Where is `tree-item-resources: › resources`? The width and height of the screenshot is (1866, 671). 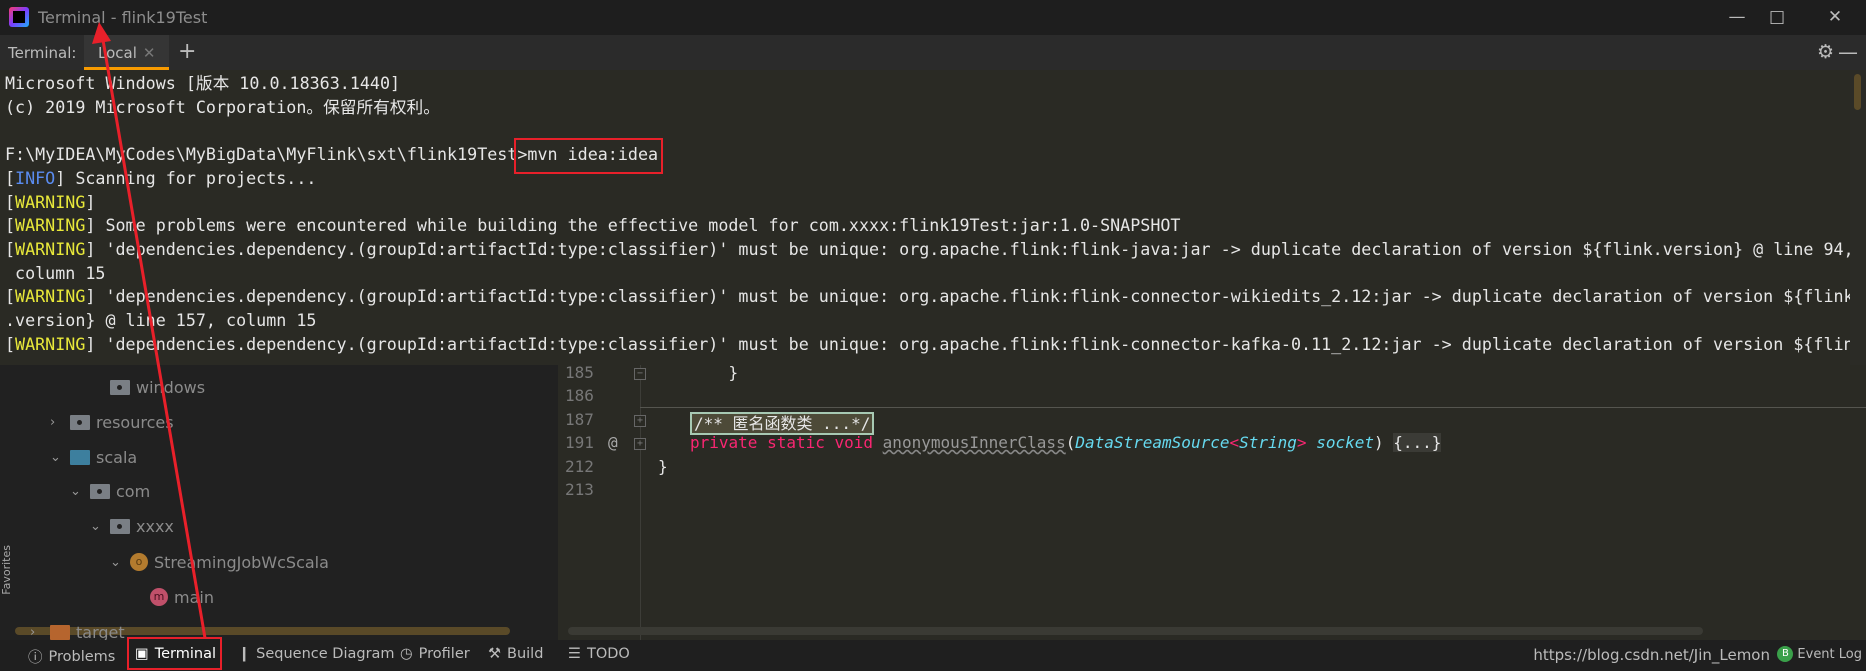
tree-item-resources: › resources is located at coordinates (112, 422).